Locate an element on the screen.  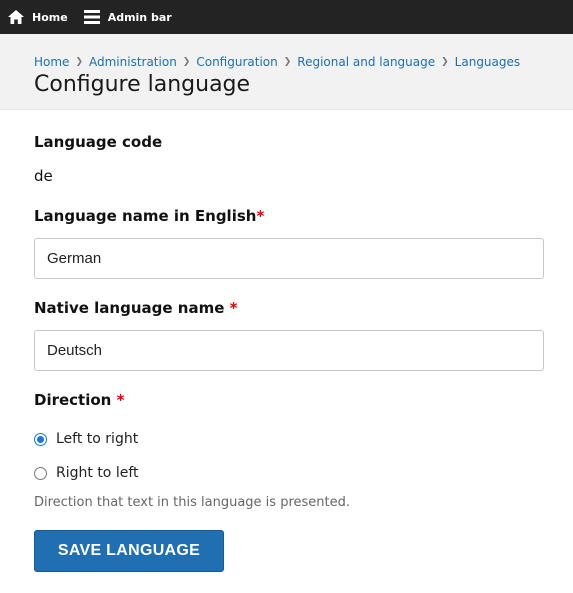
radio-rtl is located at coordinates (40, 473).